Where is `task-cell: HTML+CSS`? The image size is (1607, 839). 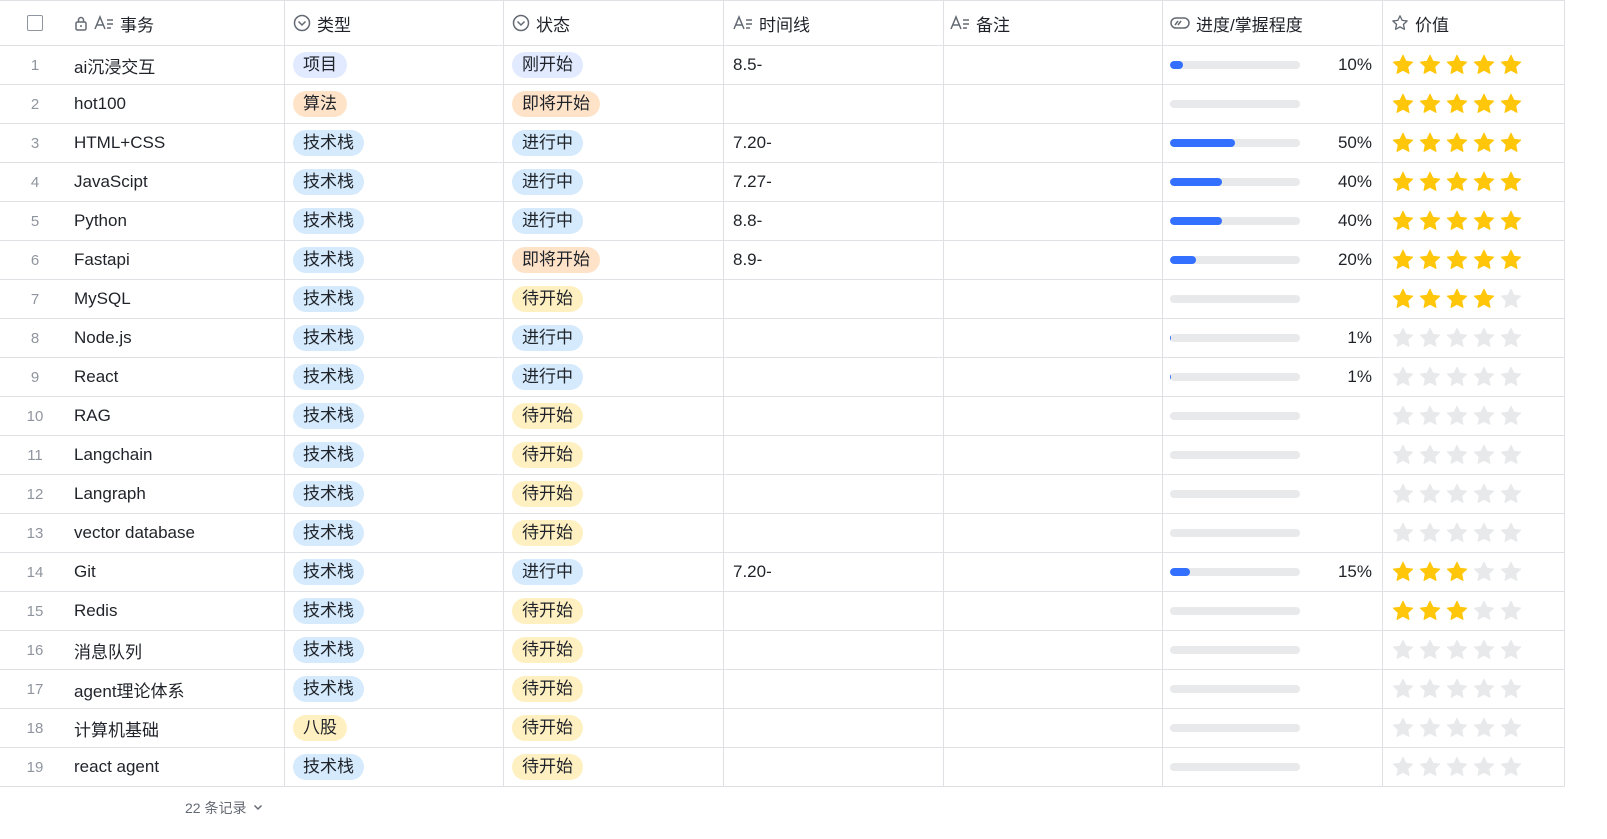
task-cell: HTML+CSS is located at coordinates (177, 143).